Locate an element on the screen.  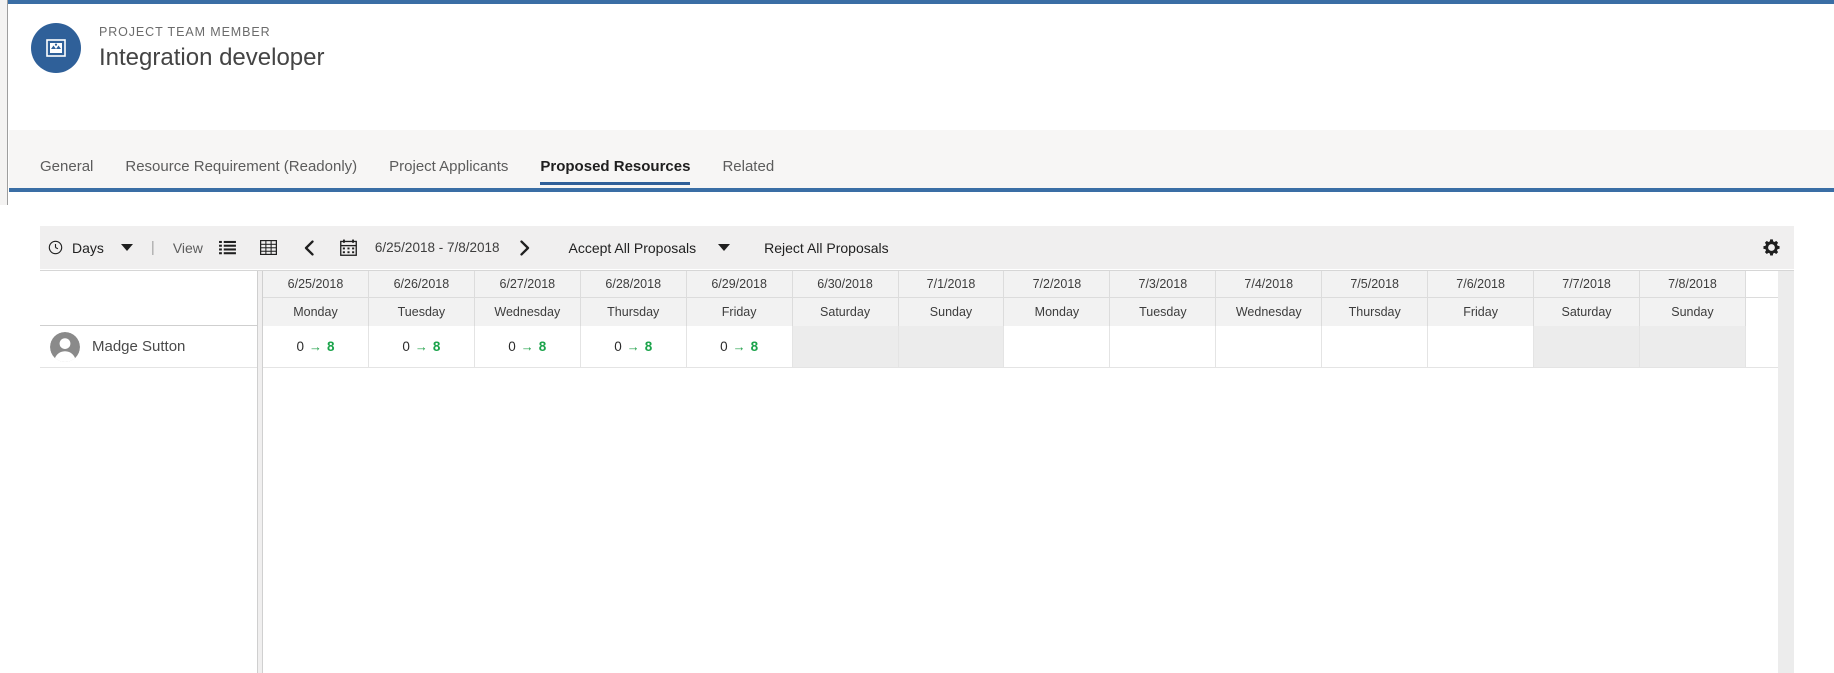
resource-row-list: Madge Sutton is located at coordinates (148, 347).